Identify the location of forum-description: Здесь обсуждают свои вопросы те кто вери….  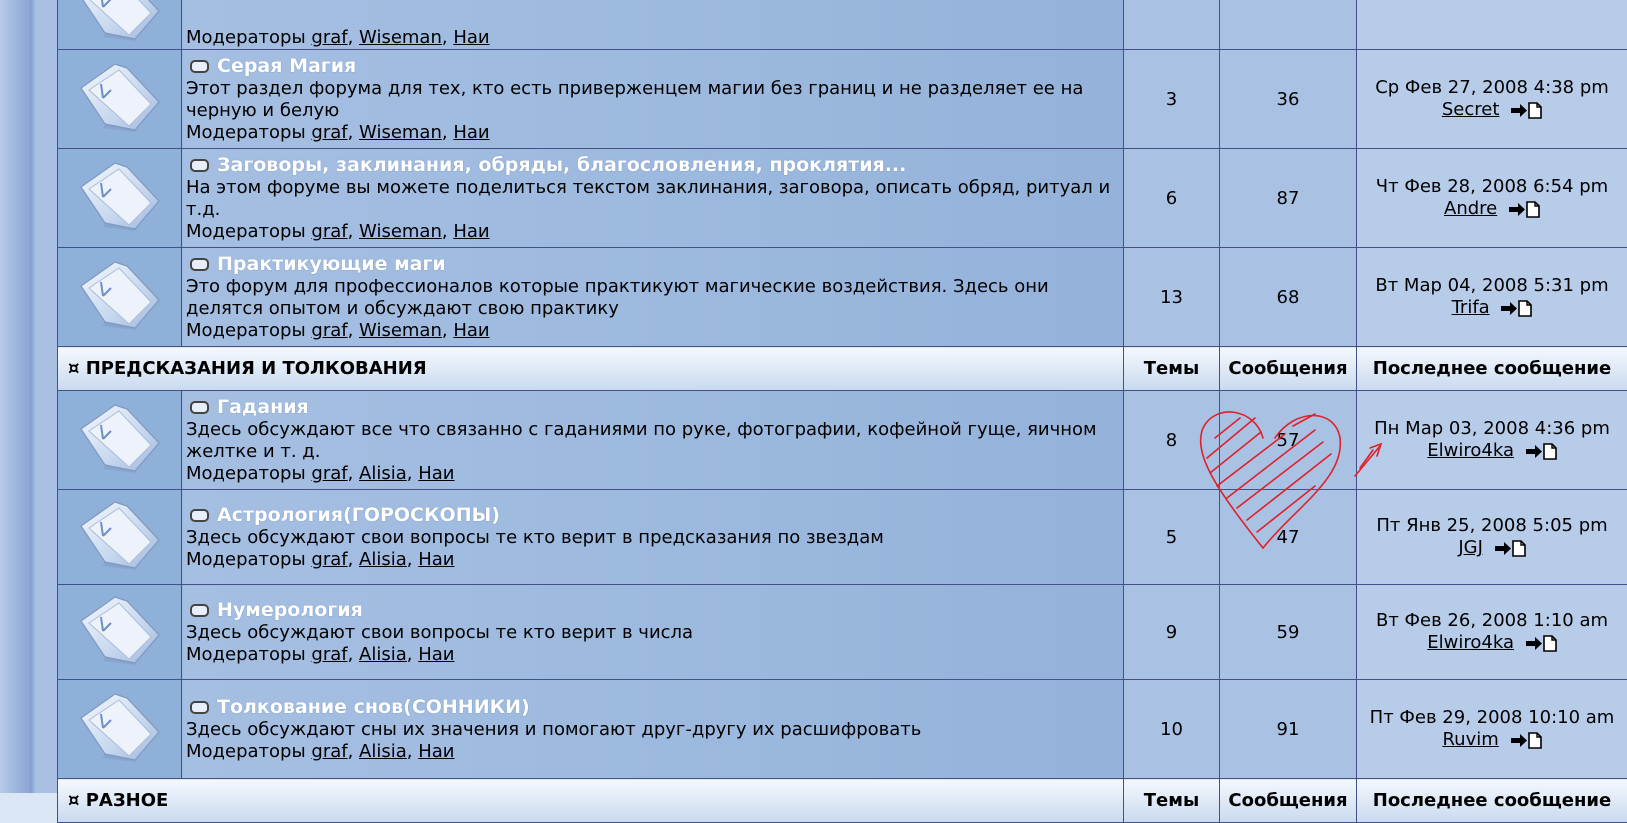
(652, 633).